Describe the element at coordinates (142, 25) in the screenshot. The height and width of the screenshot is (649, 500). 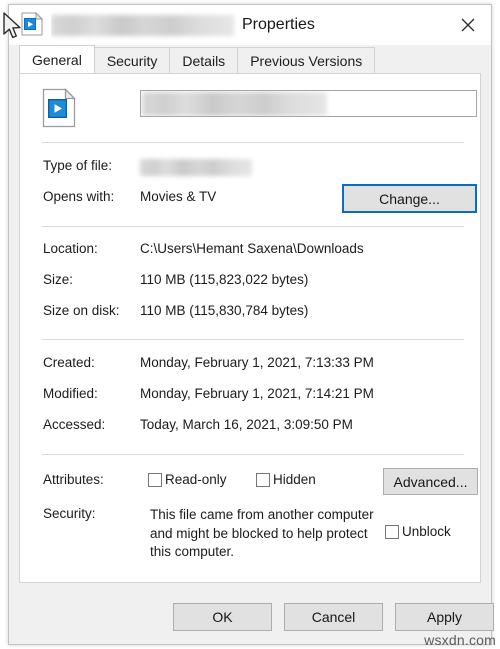
I see `redacted-filename-title` at that location.